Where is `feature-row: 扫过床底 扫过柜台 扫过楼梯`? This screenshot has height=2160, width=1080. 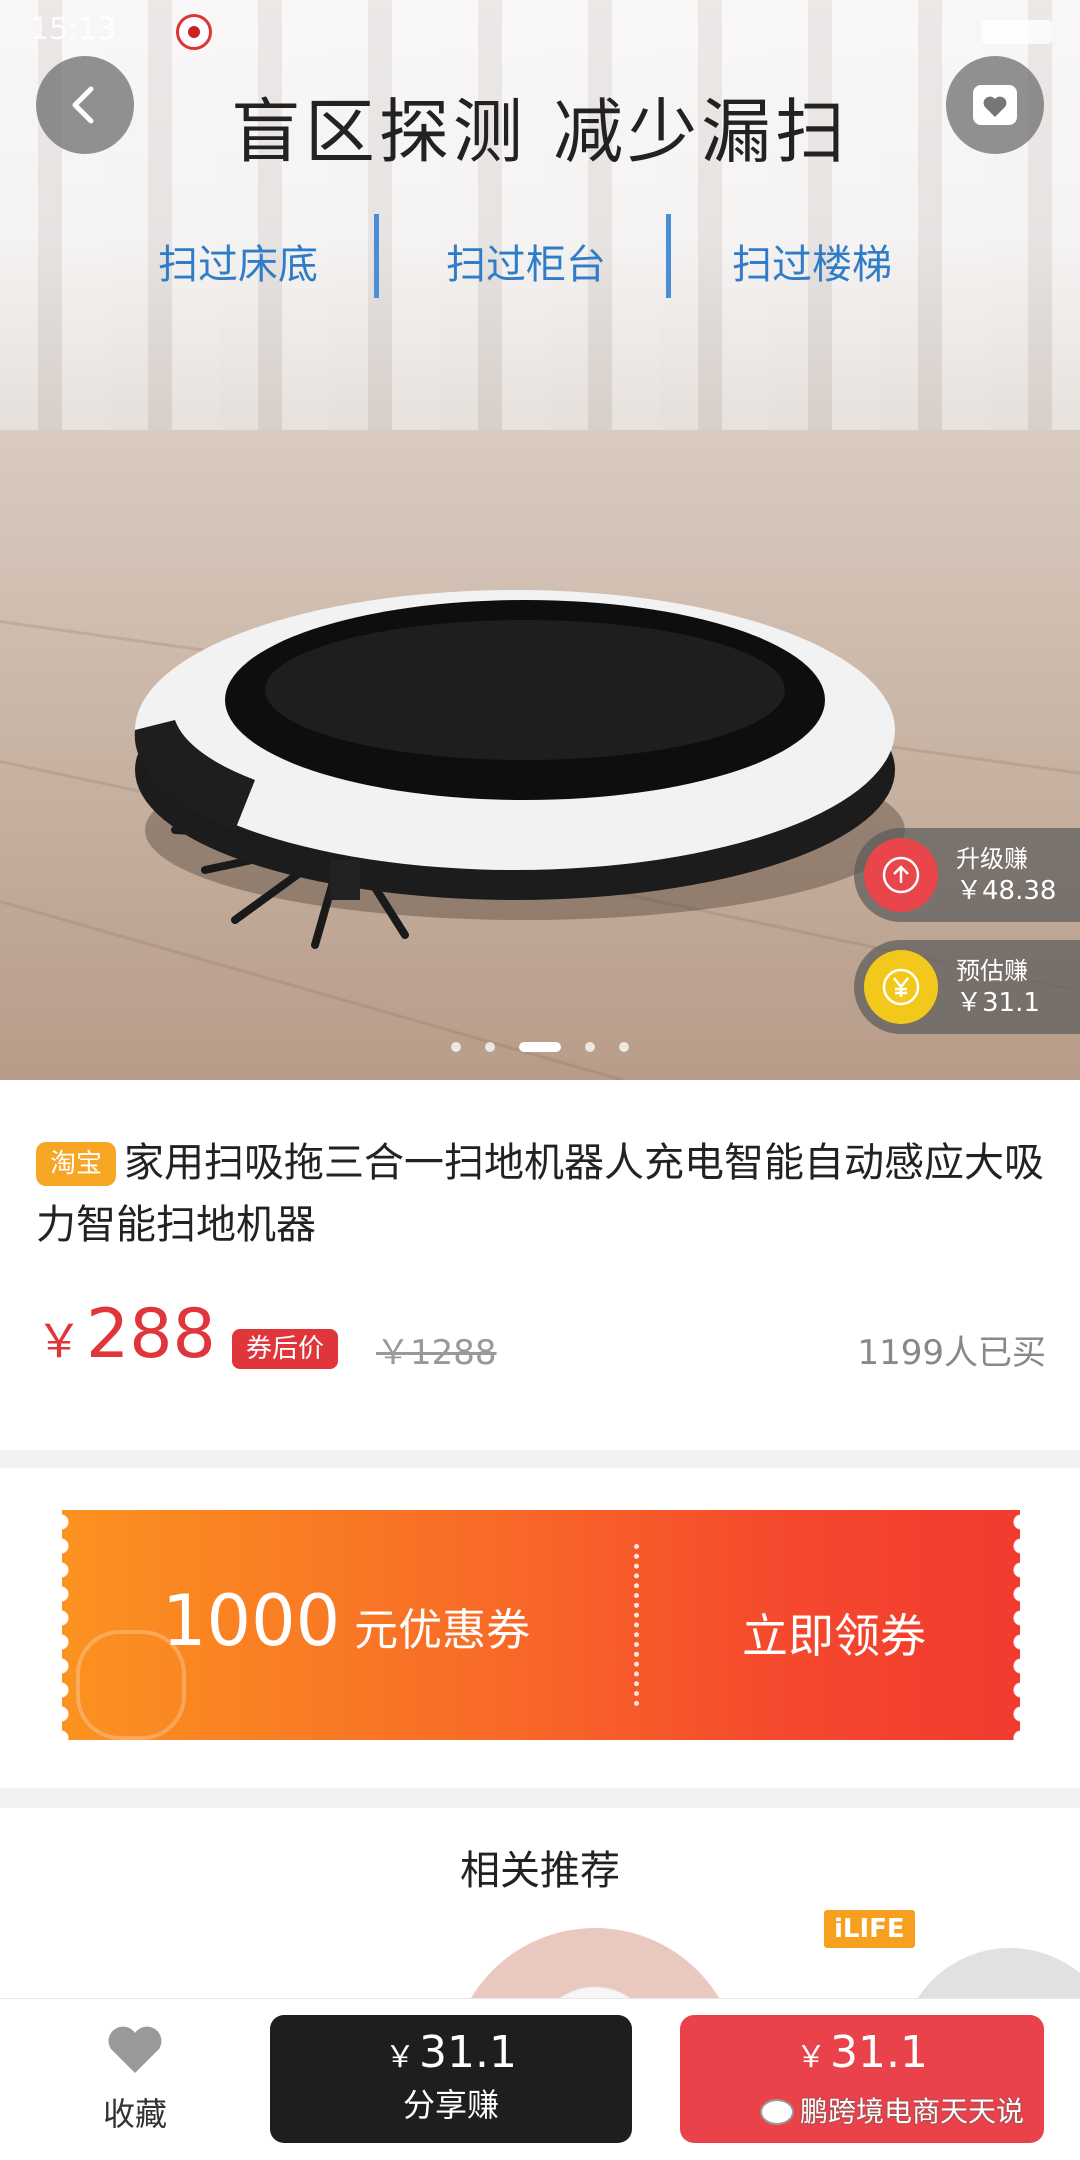 feature-row: 扫过床底 扫过柜台 扫过楼梯 is located at coordinates (540, 259).